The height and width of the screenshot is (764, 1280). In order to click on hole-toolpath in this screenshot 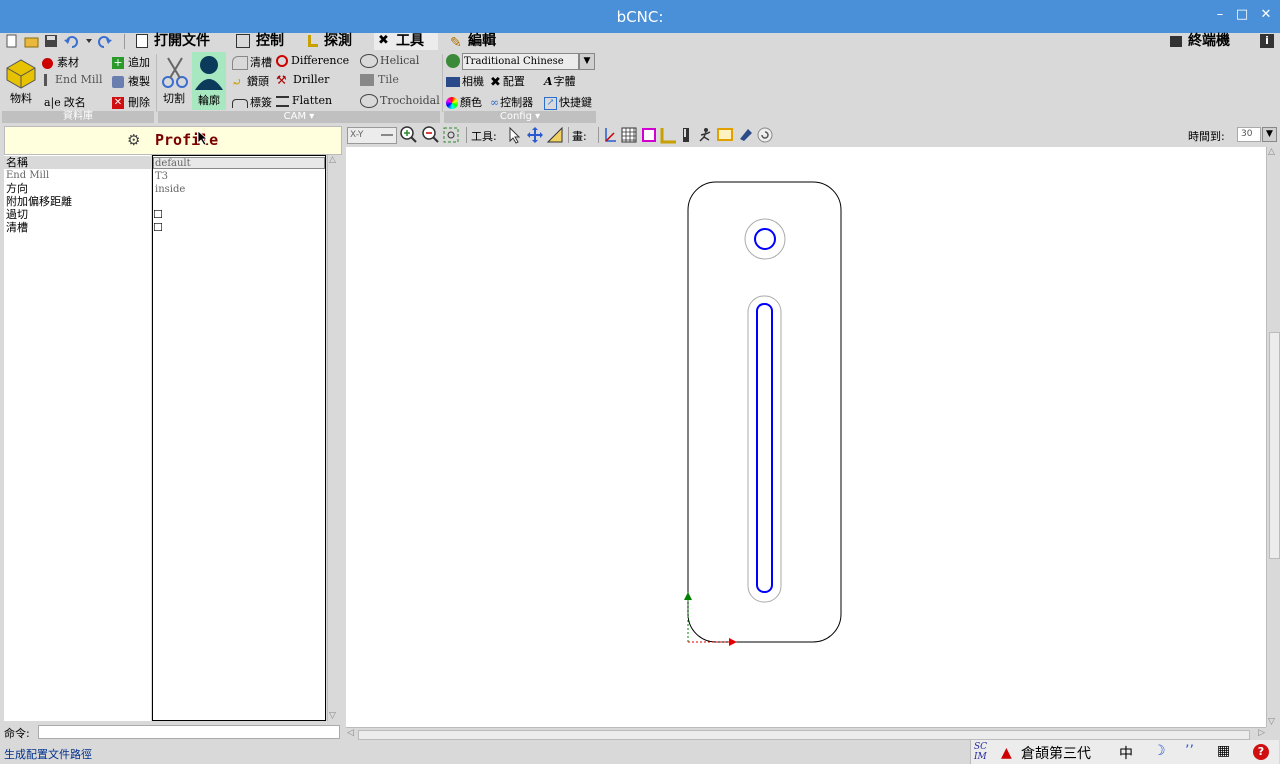, I will do `click(765, 239)`.